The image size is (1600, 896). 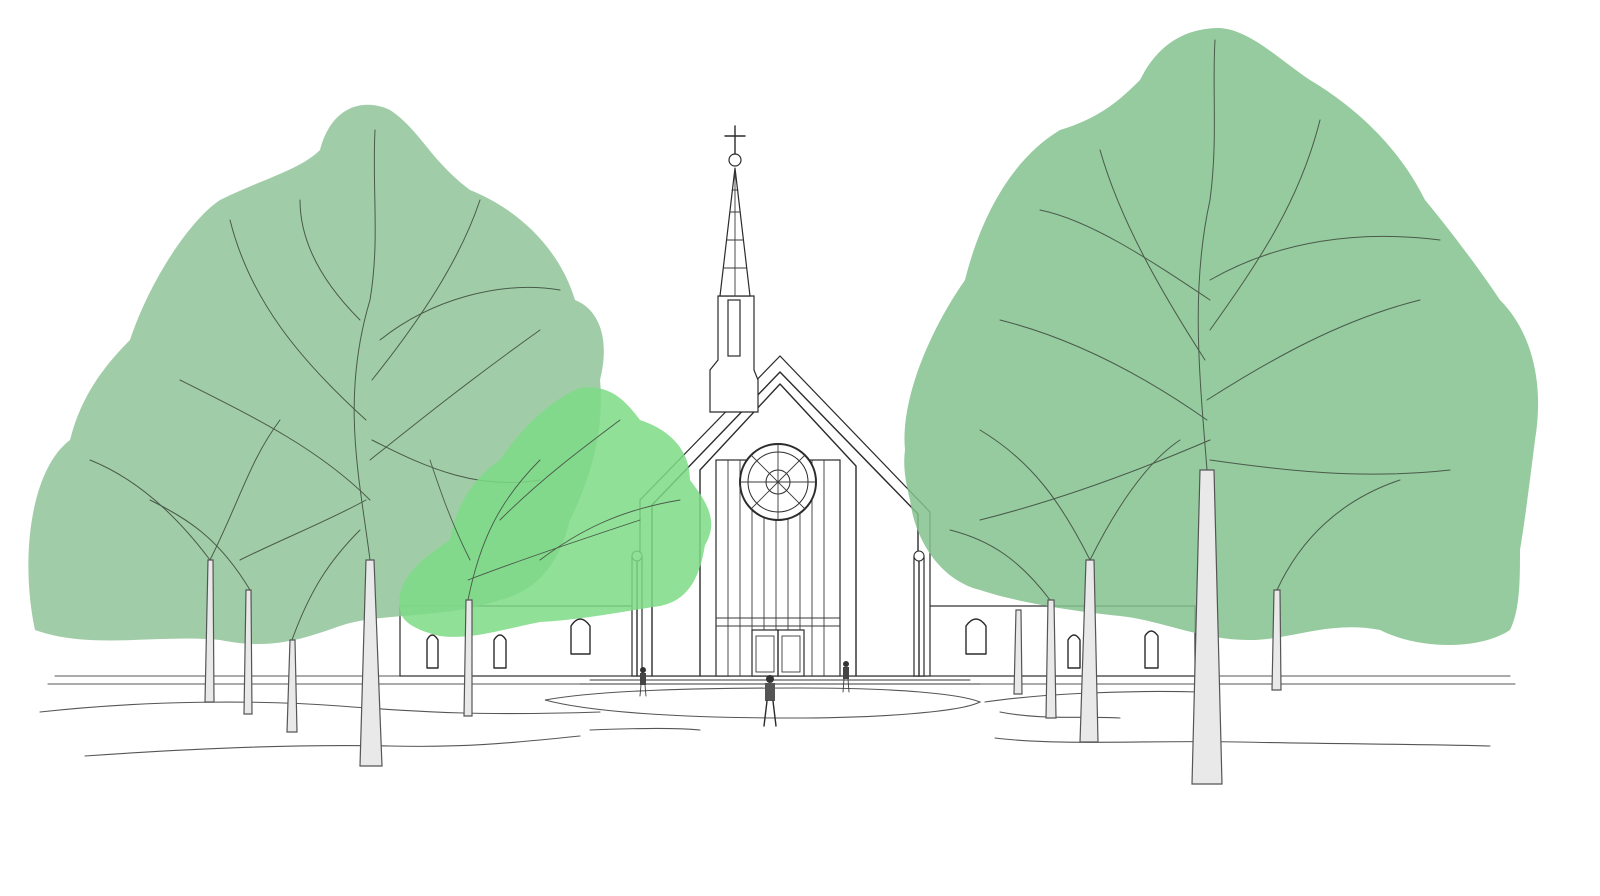 I want to click on person-right, so click(x=846, y=677).